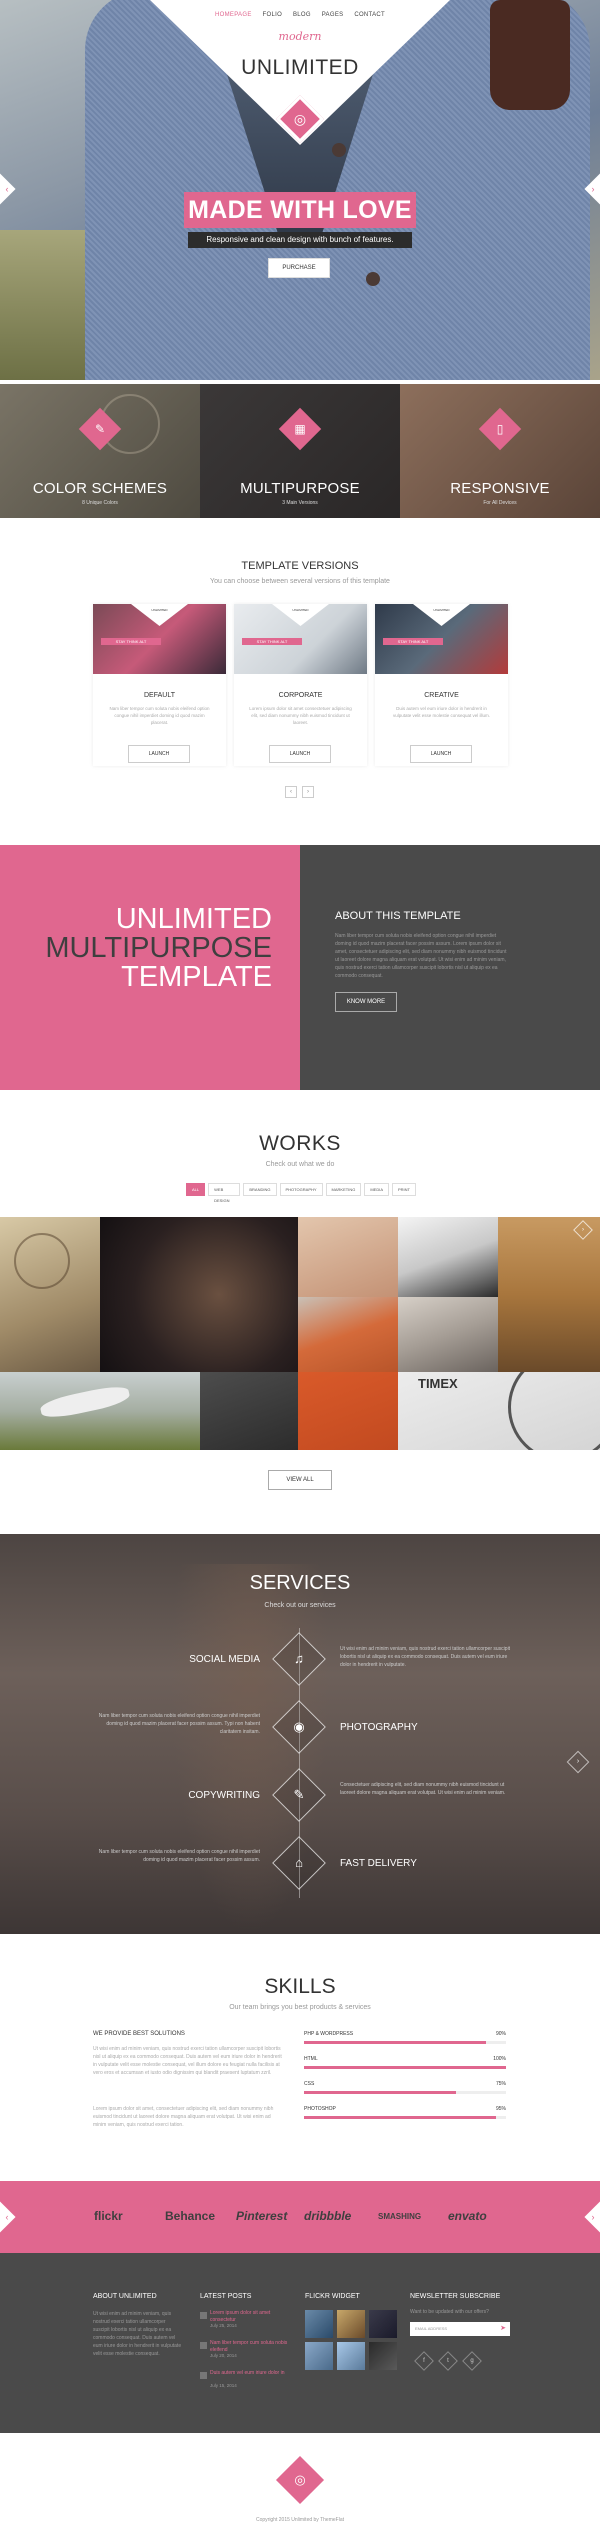 Image resolution: width=600 pixels, height=2544 pixels. Describe the element at coordinates (7, 2217) in the screenshot. I see `chevron-left-icon: ‹` at that location.